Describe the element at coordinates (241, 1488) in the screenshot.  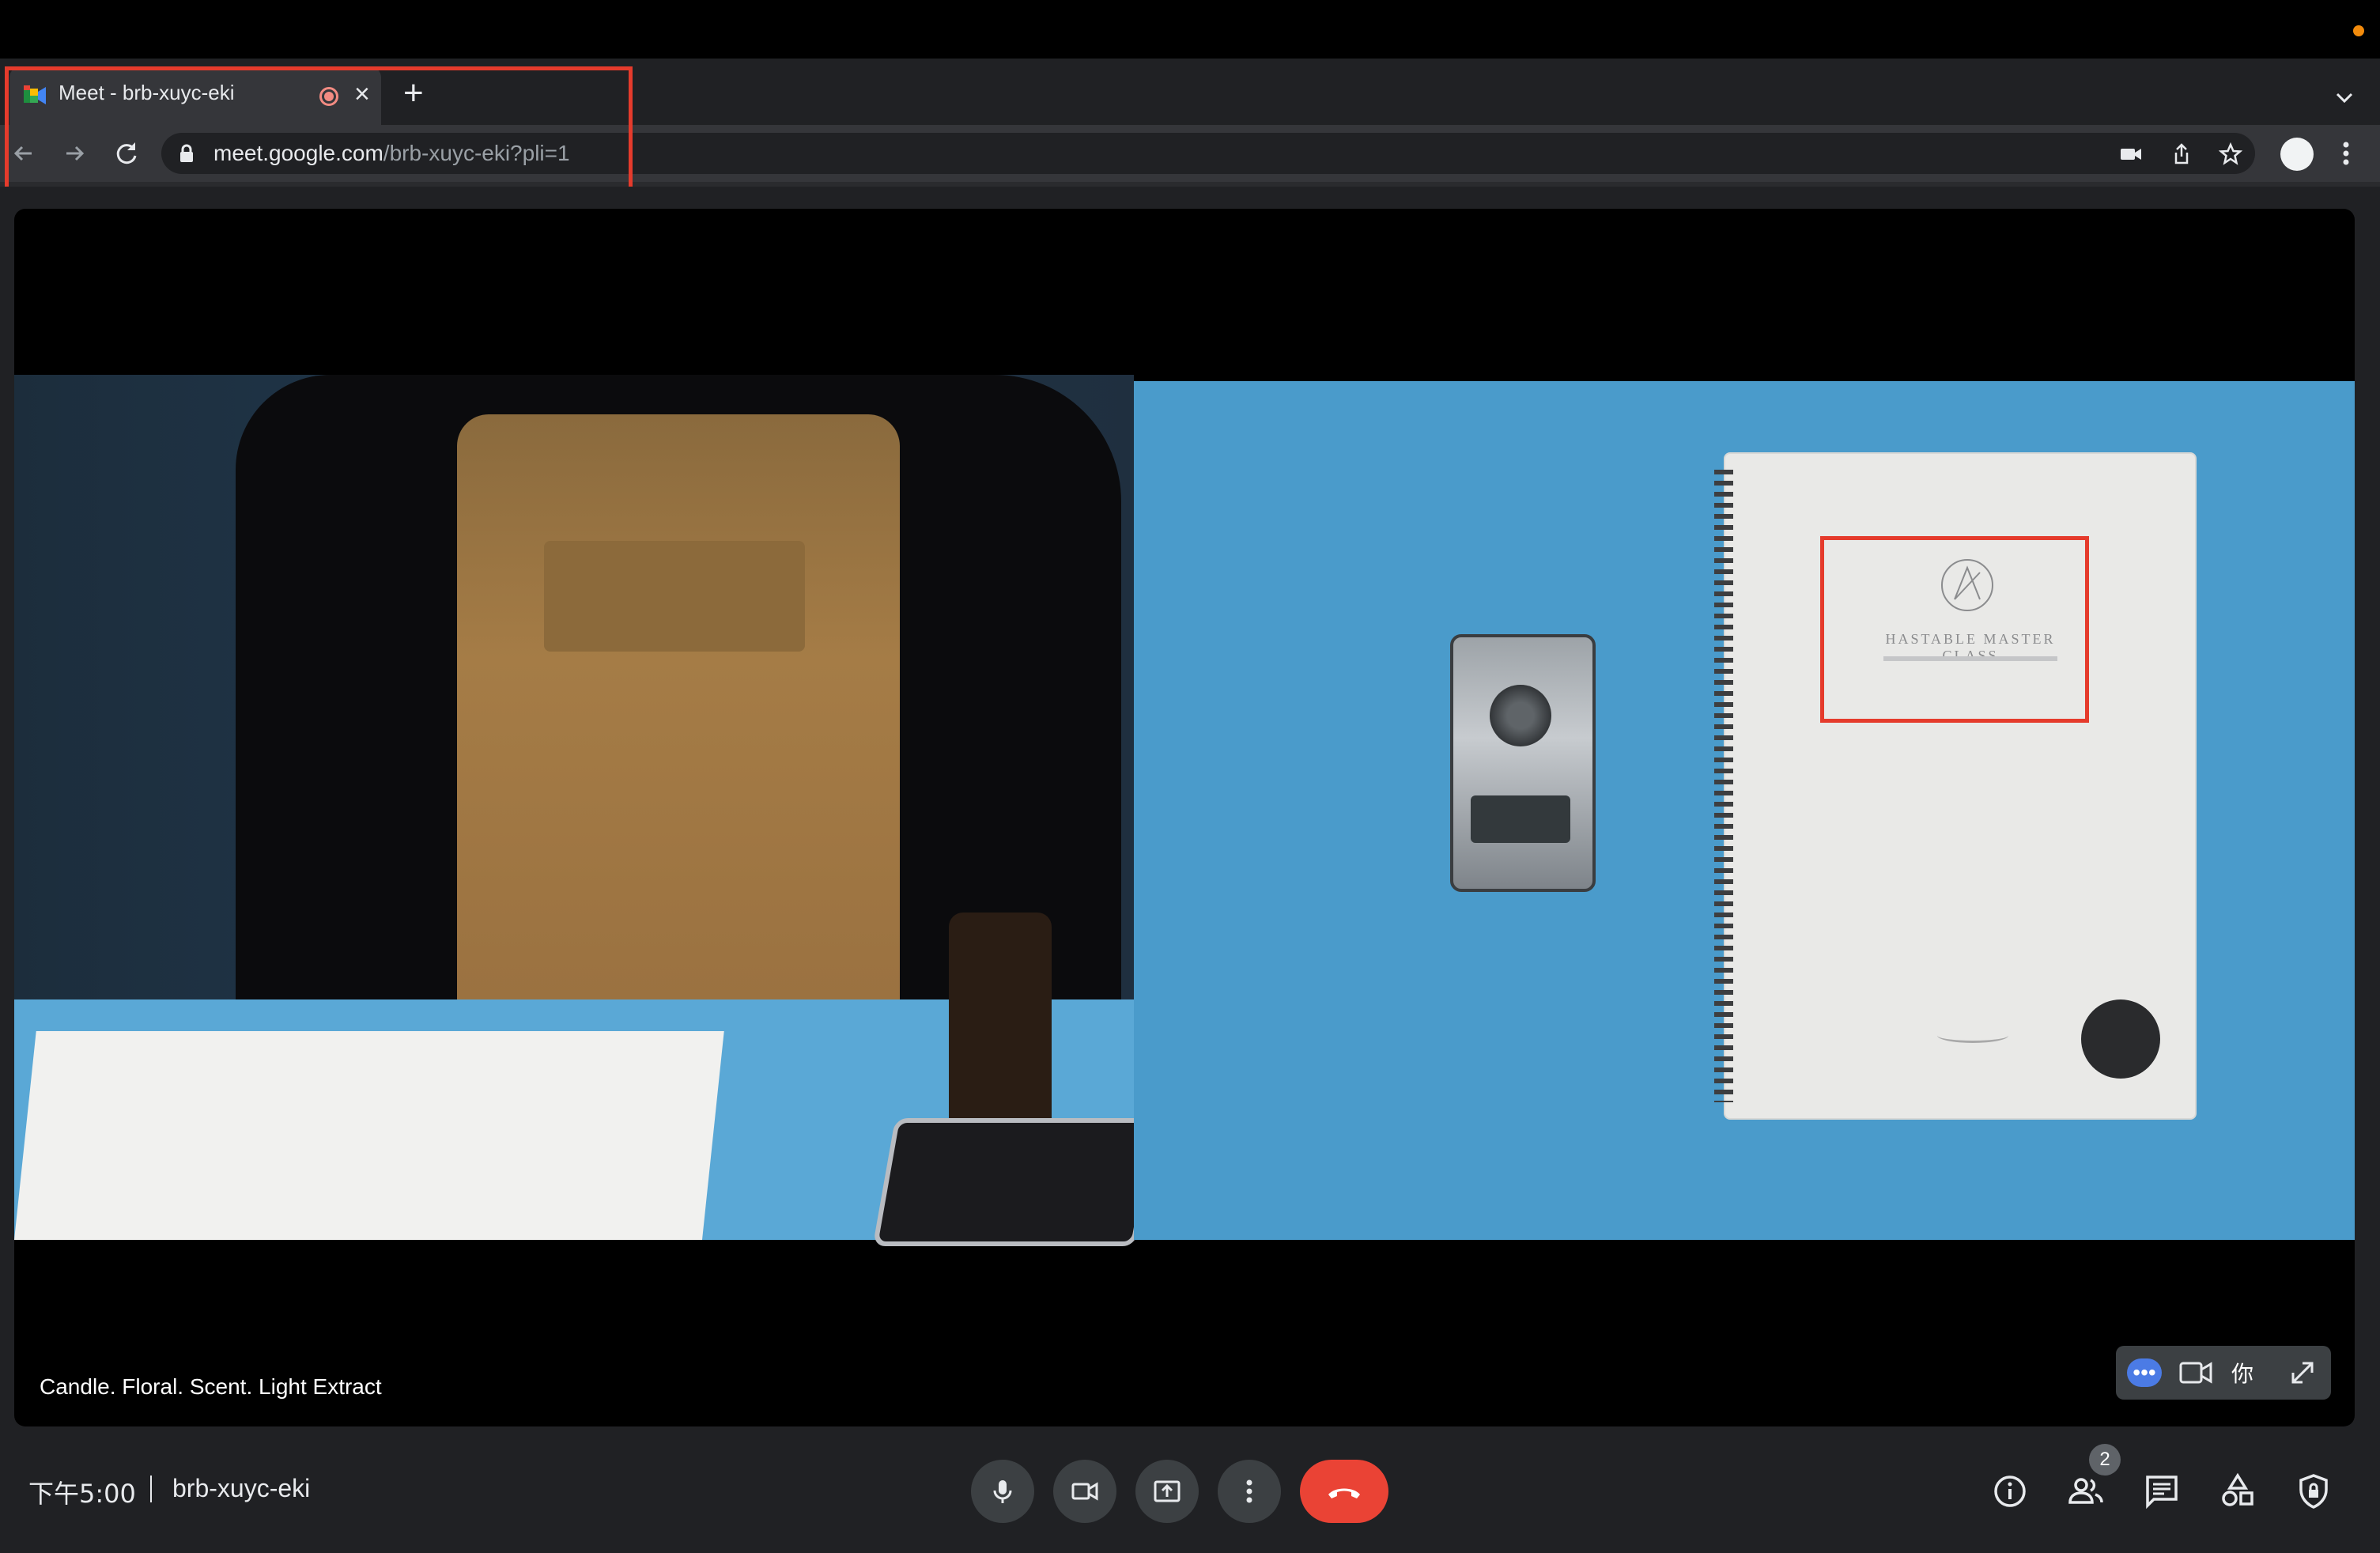
I see `meeting-code: brb-xuyc-eki` at that location.